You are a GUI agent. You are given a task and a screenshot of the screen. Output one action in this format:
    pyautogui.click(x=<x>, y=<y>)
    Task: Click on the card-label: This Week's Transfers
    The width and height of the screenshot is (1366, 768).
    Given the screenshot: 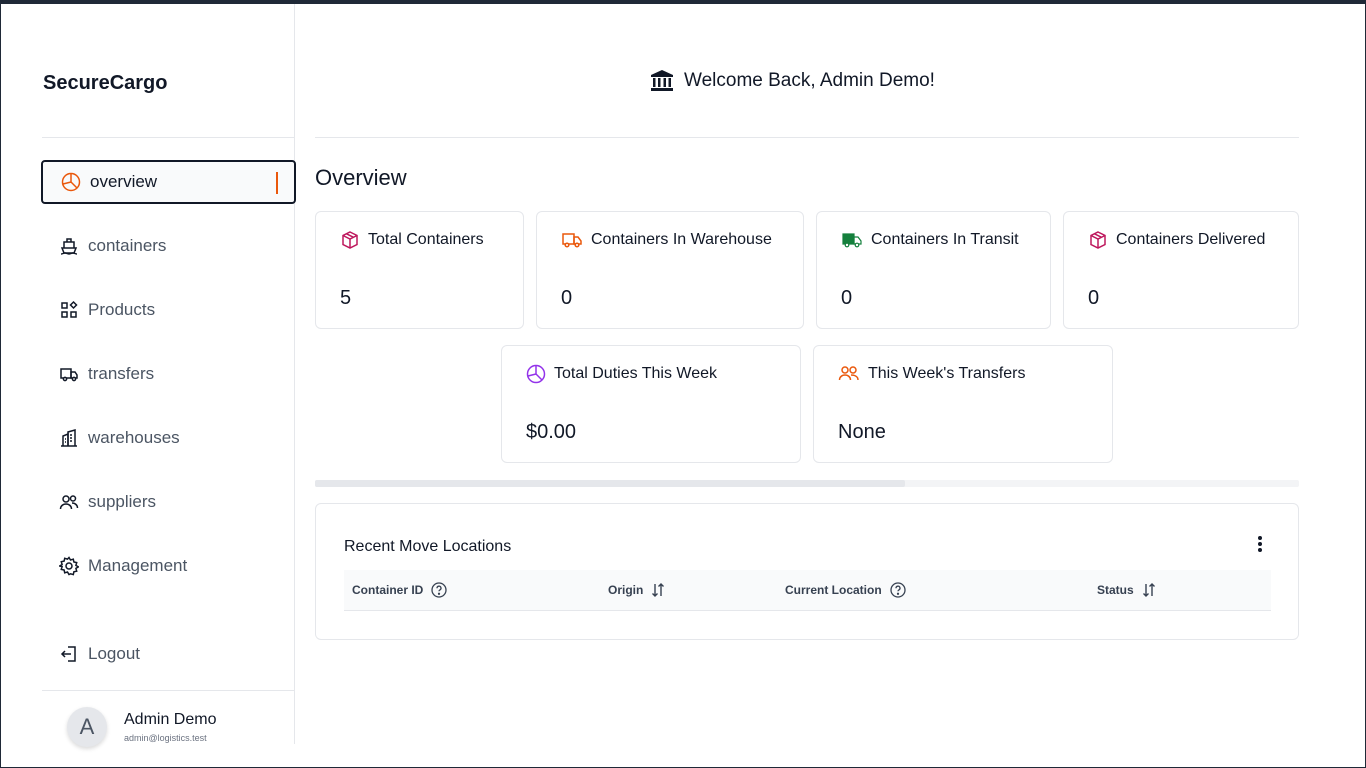 What is the action you would take?
    pyautogui.click(x=947, y=373)
    